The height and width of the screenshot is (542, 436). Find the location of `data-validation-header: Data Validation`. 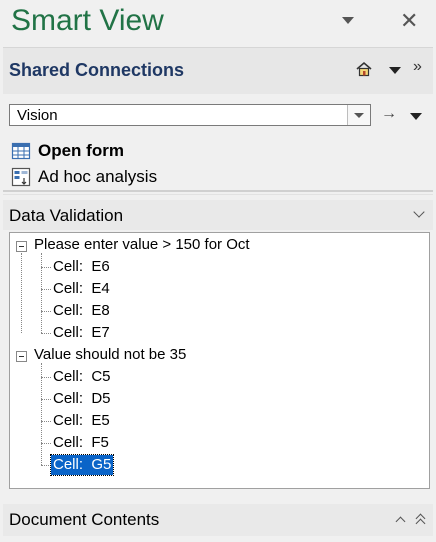

data-validation-header: Data Validation is located at coordinates (218, 215).